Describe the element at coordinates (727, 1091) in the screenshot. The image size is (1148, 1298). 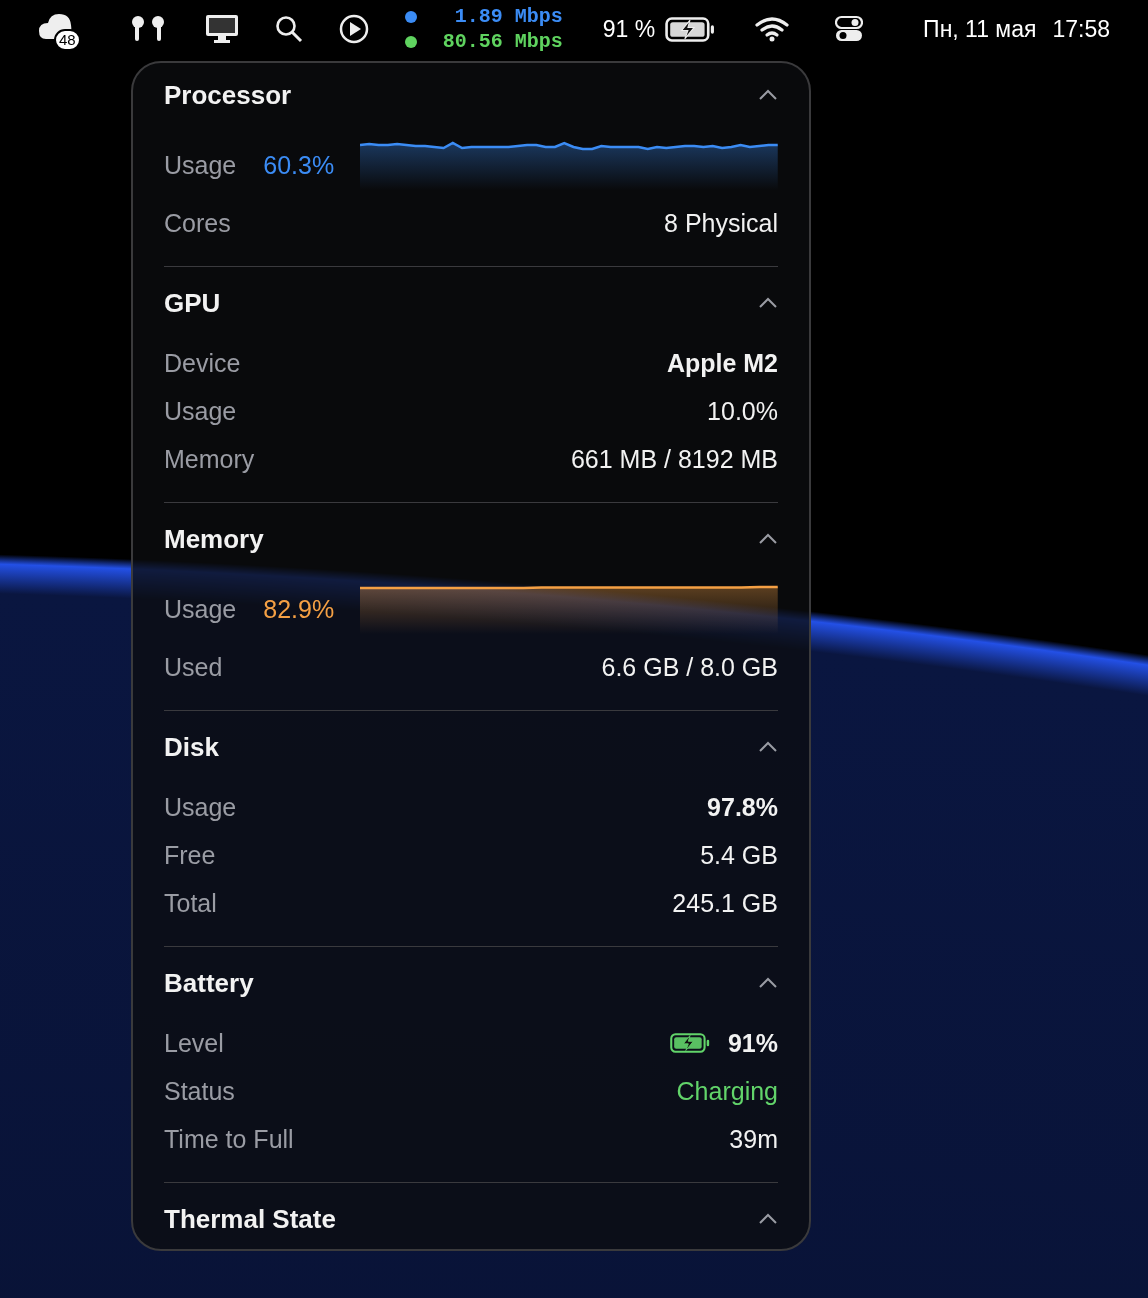
I see `row-value: Charging` at that location.